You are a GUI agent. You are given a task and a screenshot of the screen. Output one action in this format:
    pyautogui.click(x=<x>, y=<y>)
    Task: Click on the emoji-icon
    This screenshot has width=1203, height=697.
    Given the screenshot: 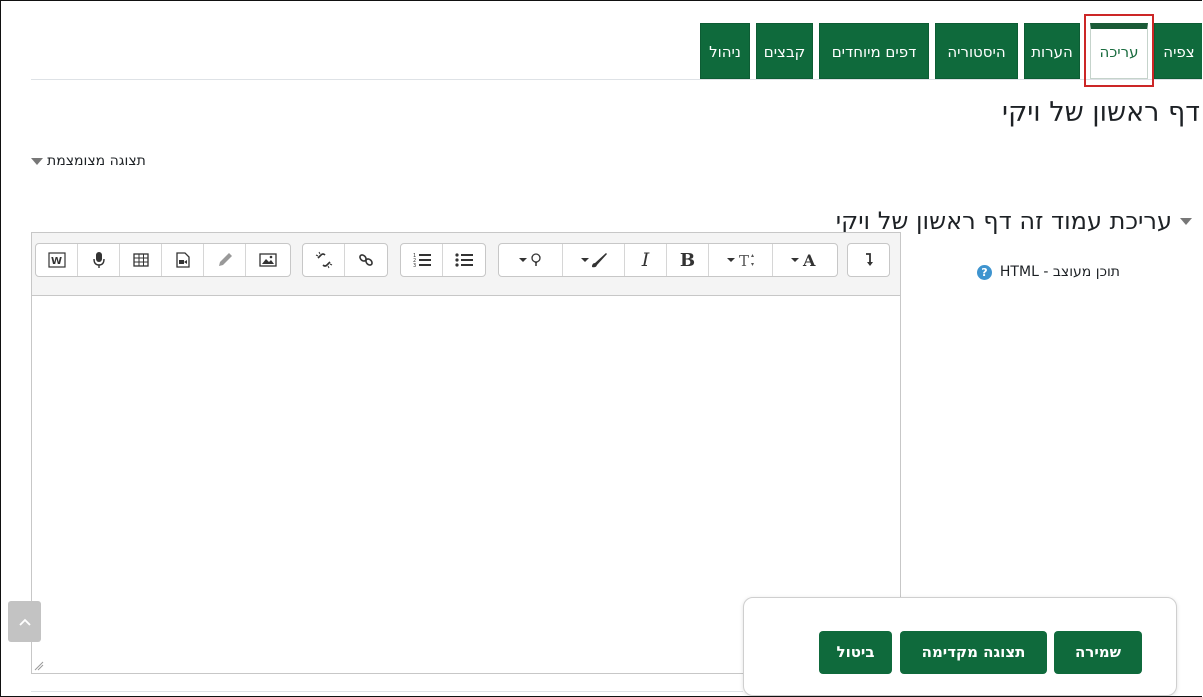 What is the action you would take?
    pyautogui.click(x=529, y=259)
    